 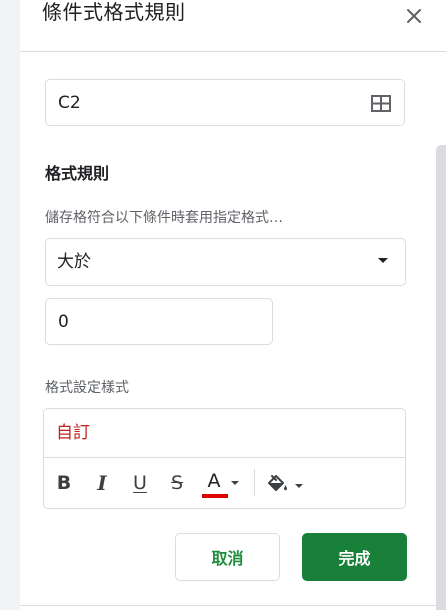 I want to click on style-divider, so click(x=224, y=457).